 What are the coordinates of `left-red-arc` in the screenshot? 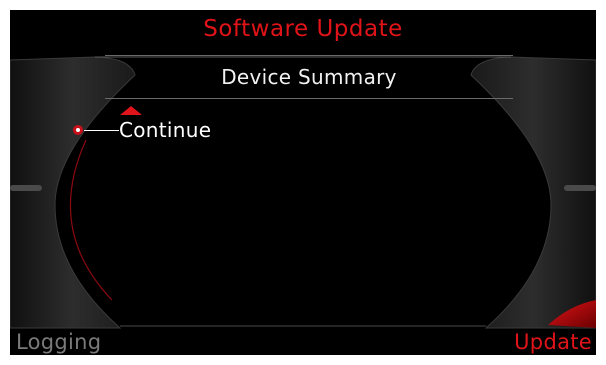 It's located at (91, 220).